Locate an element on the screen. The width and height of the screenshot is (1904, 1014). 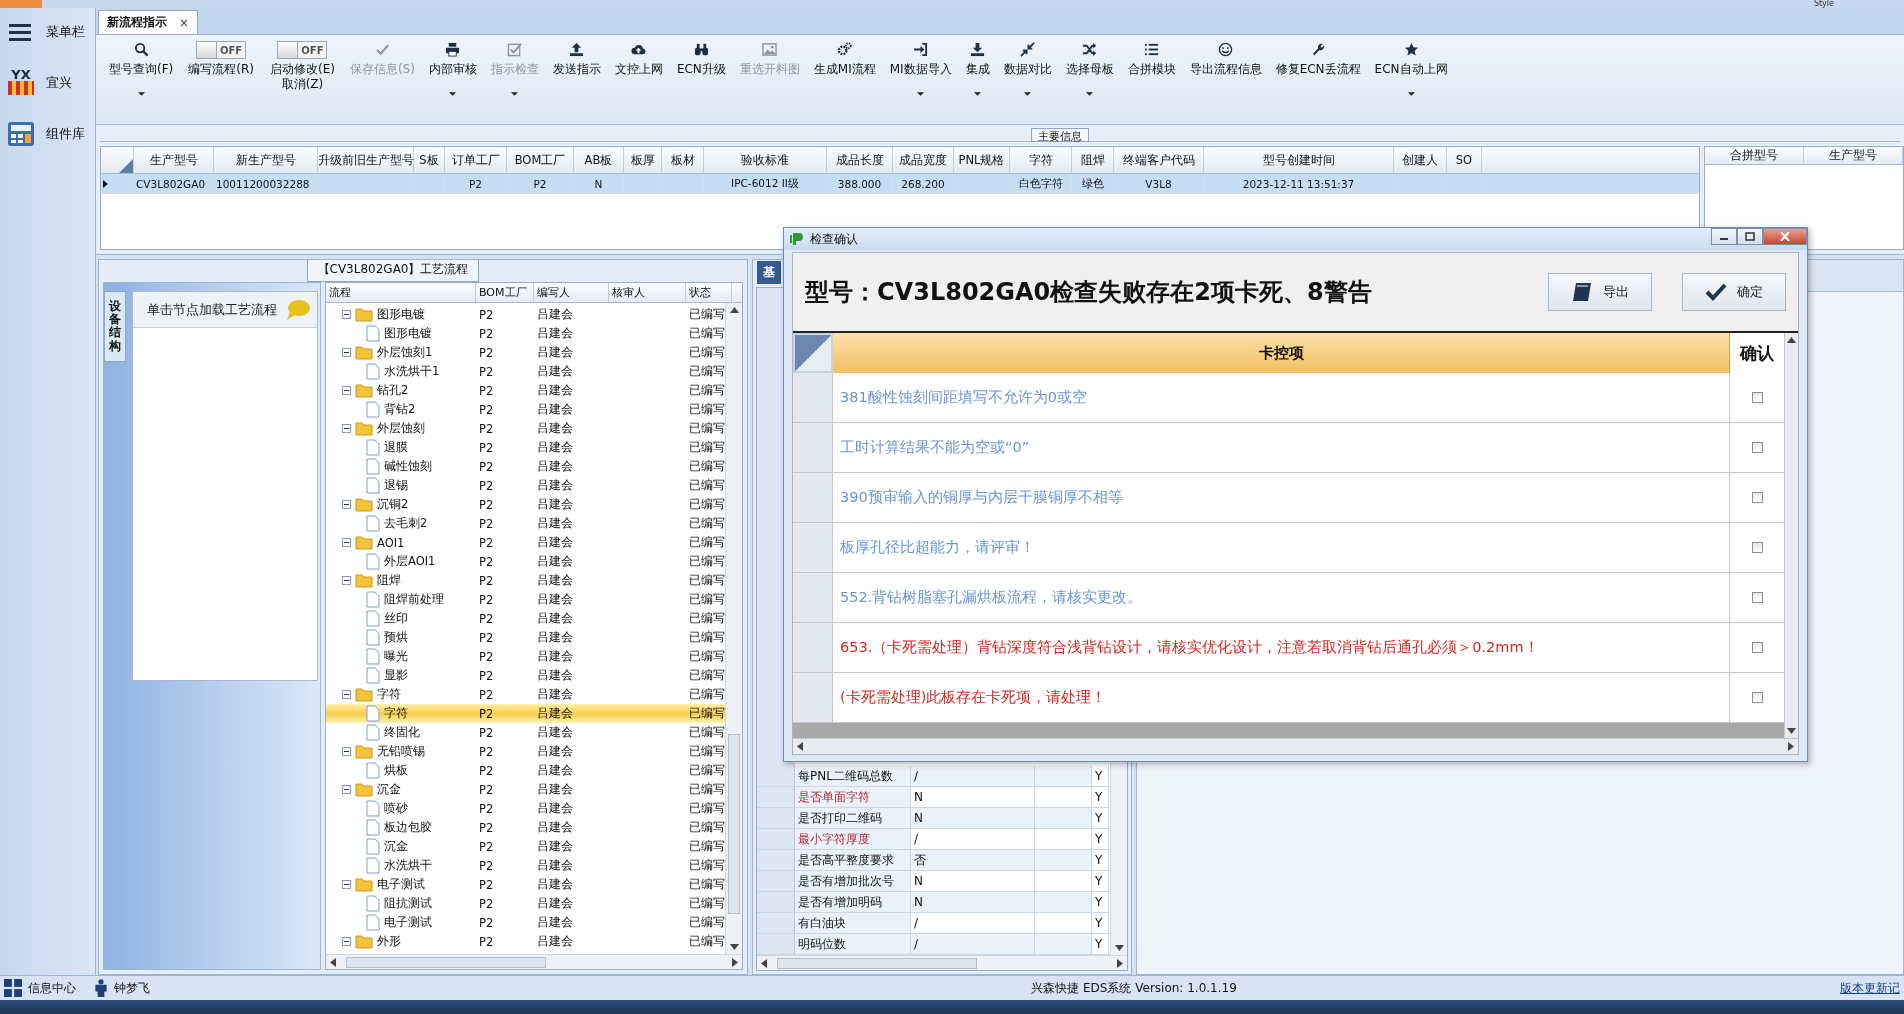
tree-node: 曝光 is located at coordinates (396, 656).